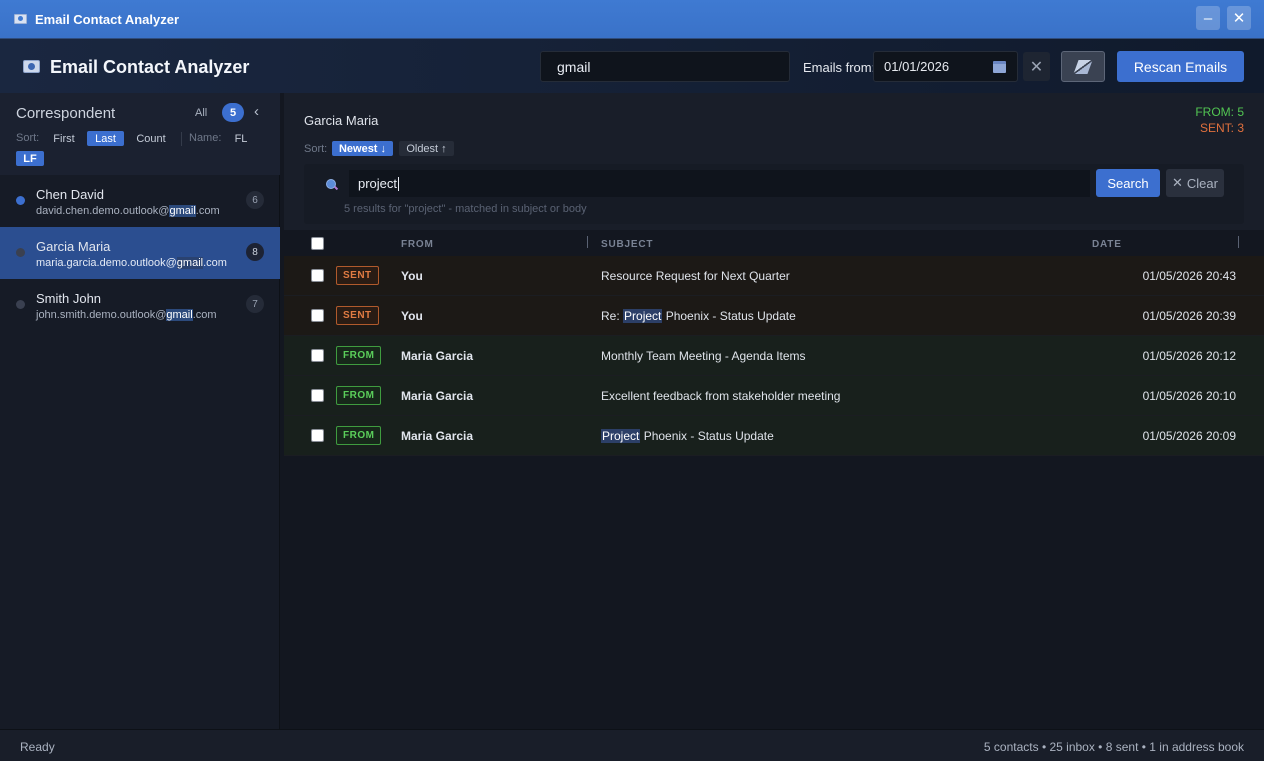 This screenshot has height=761, width=1264. What do you see at coordinates (687, 436) in the screenshot?
I see `email-subject: Project Phoenix - Status Update` at bounding box center [687, 436].